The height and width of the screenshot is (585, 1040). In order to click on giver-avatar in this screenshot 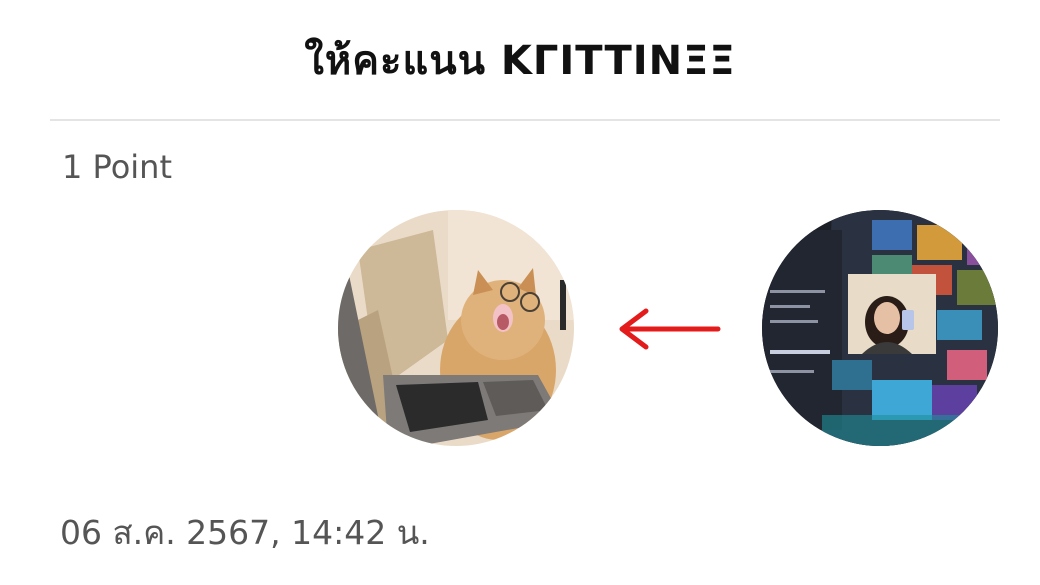, I will do `click(880, 328)`.